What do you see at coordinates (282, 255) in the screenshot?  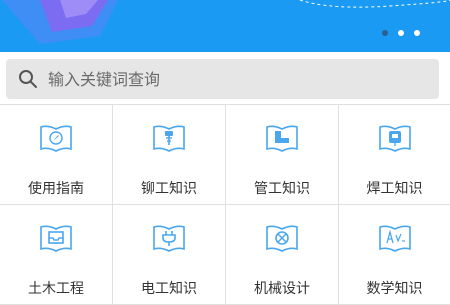 I see `category-mechanical-design: 机械设计` at bounding box center [282, 255].